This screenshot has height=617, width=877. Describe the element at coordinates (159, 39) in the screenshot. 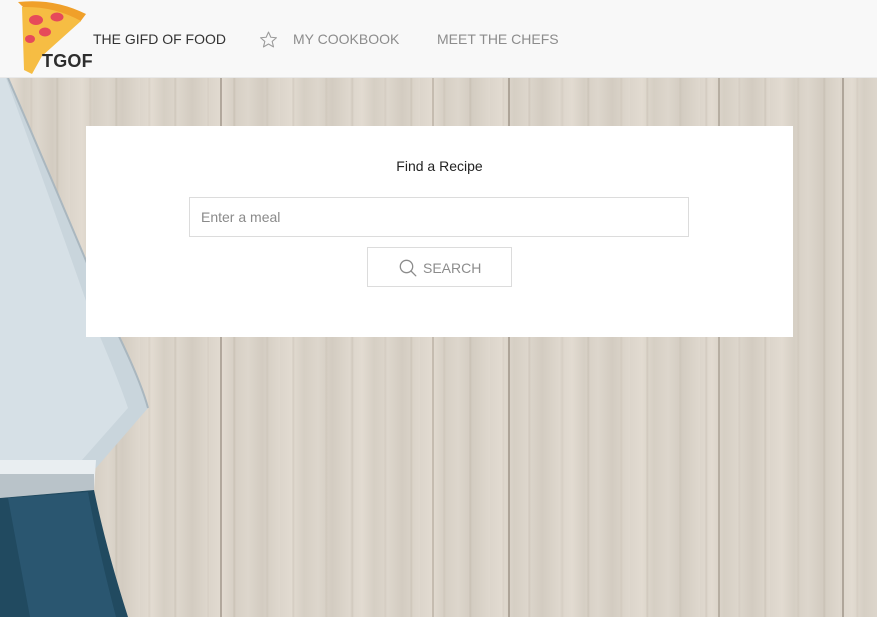

I see `brand-link: THE GIFD OF FOOD` at that location.